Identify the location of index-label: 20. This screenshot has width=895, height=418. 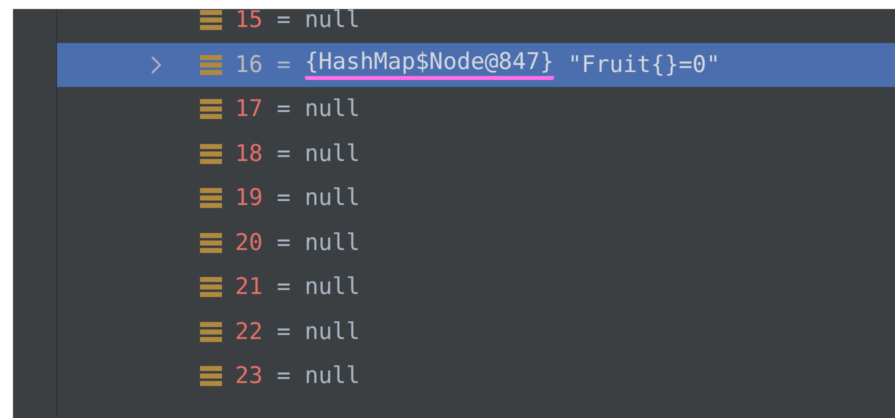
(249, 243).